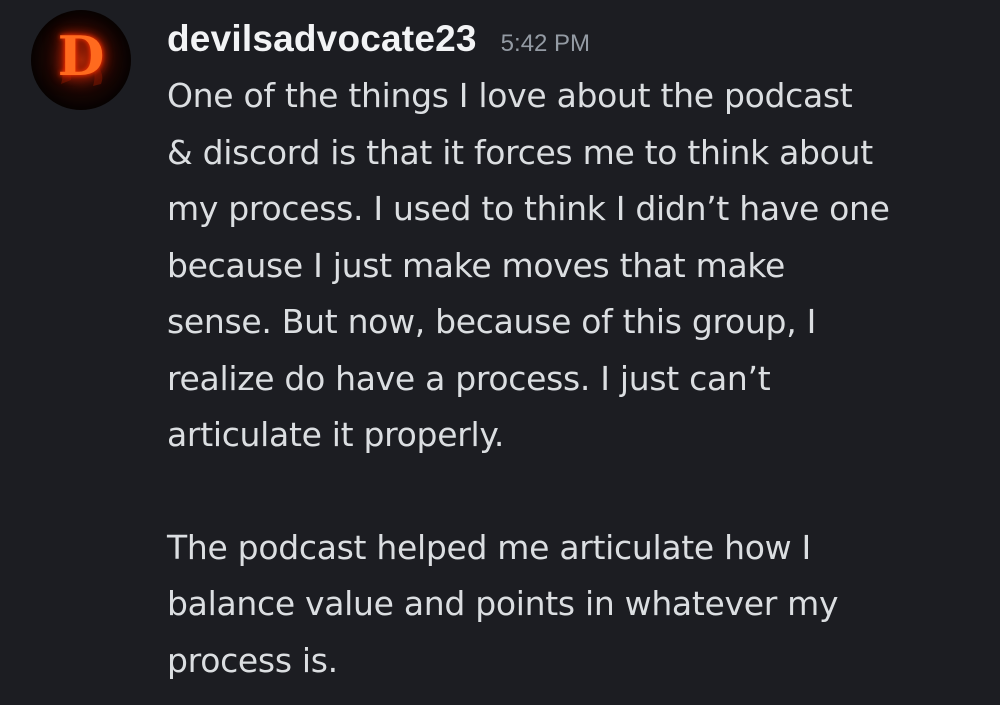 The height and width of the screenshot is (705, 1000). What do you see at coordinates (476, 265) in the screenshot?
I see `text-line: because I just make moves that make` at bounding box center [476, 265].